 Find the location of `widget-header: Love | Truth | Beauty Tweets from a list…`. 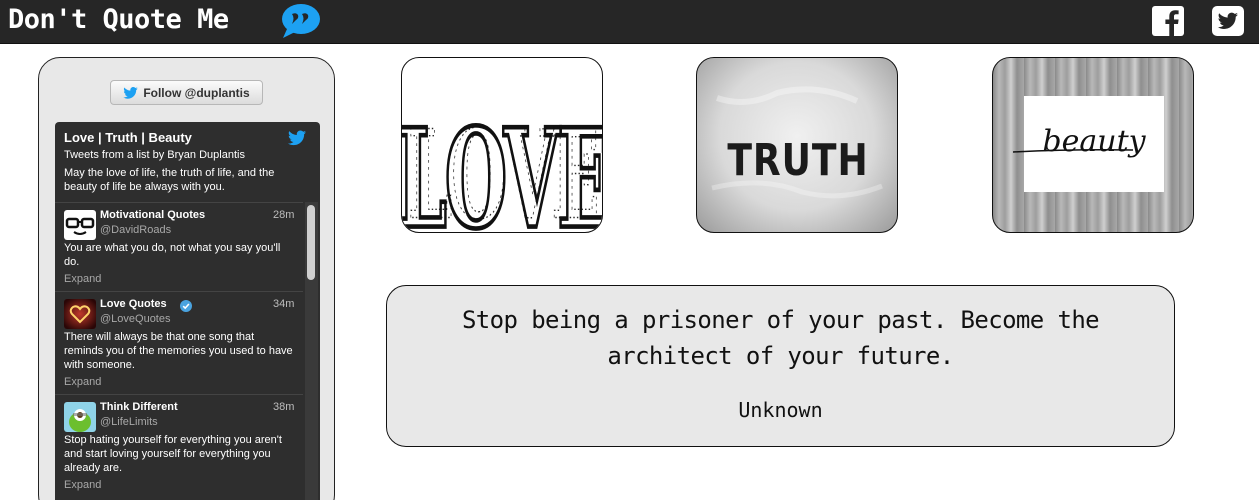

widget-header: Love | Truth | Beauty Tweets from a list… is located at coordinates (187, 162).